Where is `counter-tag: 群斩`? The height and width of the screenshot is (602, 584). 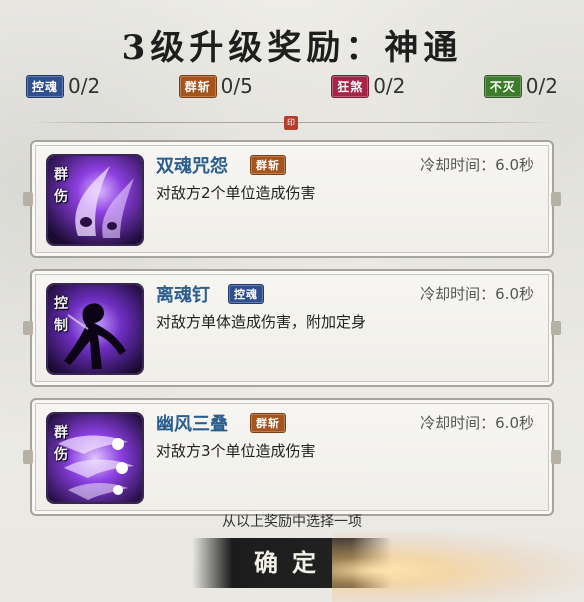
counter-tag: 群斩 is located at coordinates (197, 86).